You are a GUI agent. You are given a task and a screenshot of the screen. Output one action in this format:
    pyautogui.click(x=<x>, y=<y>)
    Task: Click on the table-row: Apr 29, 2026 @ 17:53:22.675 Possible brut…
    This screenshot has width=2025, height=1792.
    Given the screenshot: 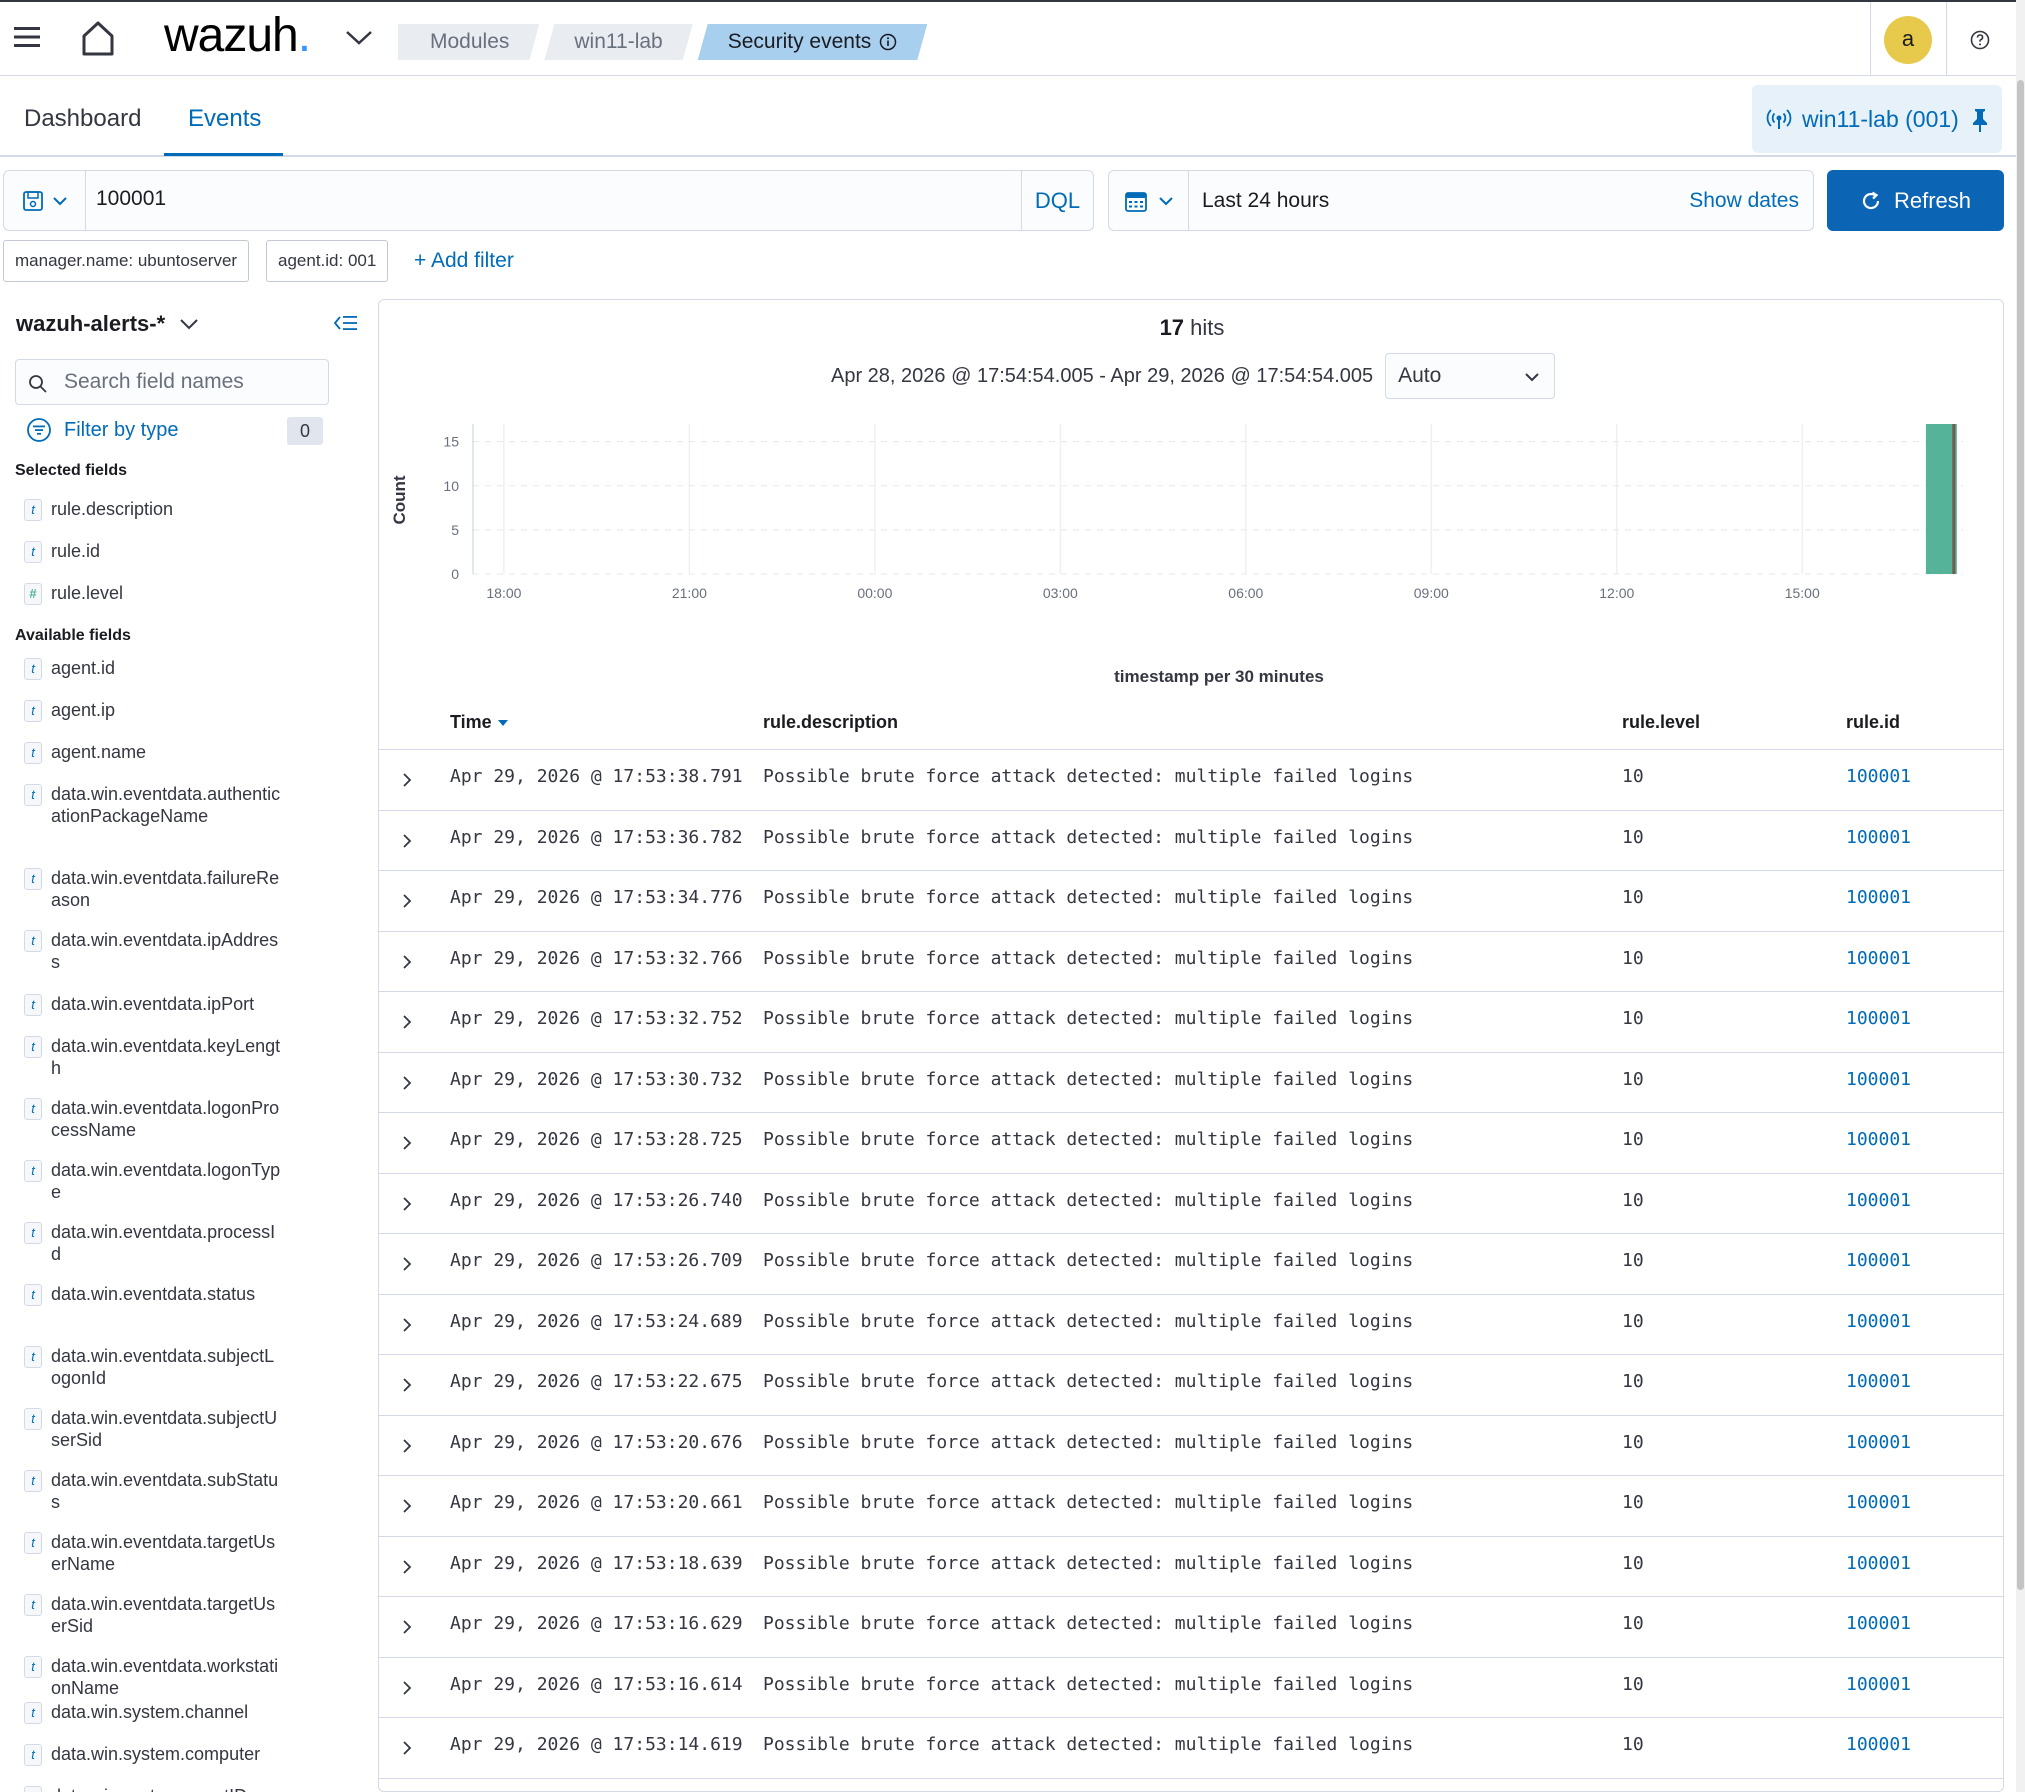 What is the action you would take?
    pyautogui.click(x=1191, y=1385)
    